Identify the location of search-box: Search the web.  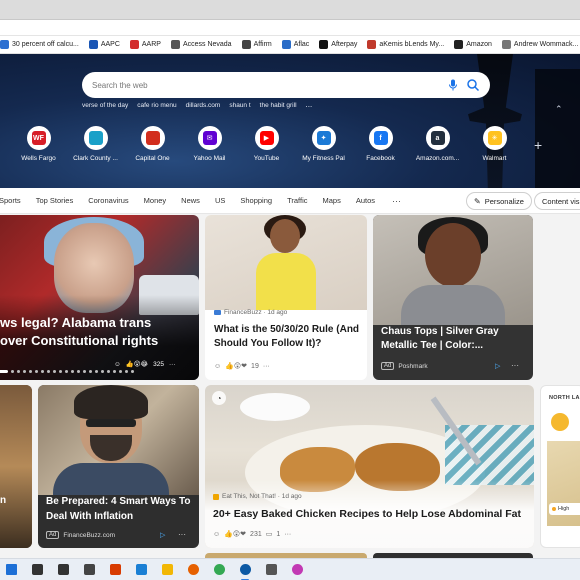
(286, 85).